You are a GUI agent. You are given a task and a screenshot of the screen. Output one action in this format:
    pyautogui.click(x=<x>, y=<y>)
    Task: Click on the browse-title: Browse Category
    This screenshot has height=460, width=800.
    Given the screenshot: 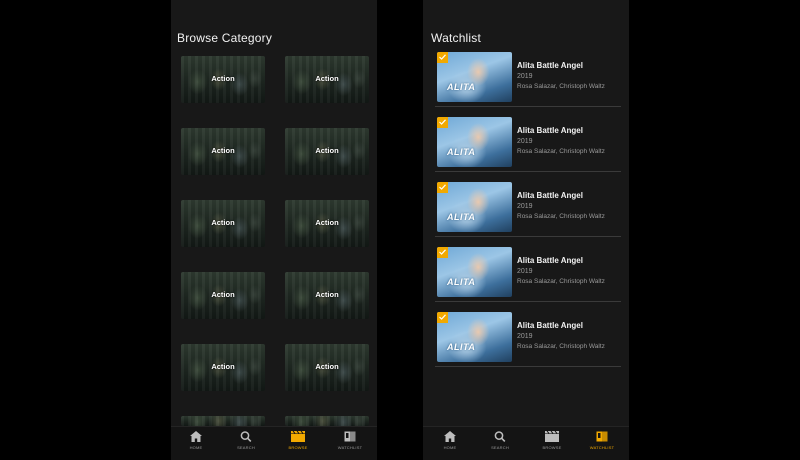 What is the action you would take?
    pyautogui.click(x=225, y=38)
    